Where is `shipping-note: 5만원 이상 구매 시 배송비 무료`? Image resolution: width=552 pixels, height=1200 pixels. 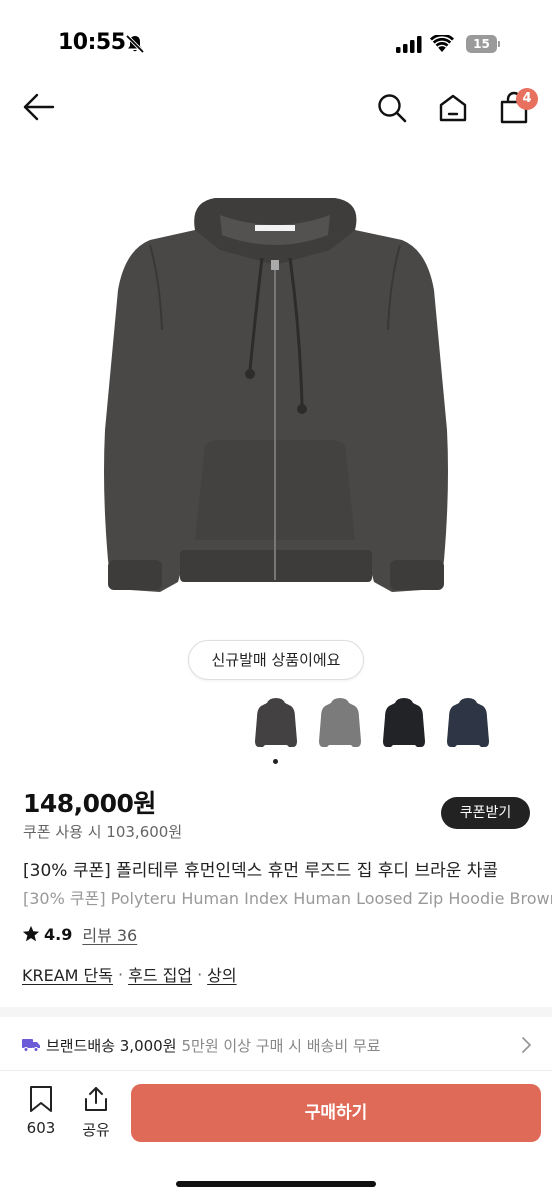
shipping-note: 5만원 이상 구매 시 배송비 무료 is located at coordinates (281, 1045).